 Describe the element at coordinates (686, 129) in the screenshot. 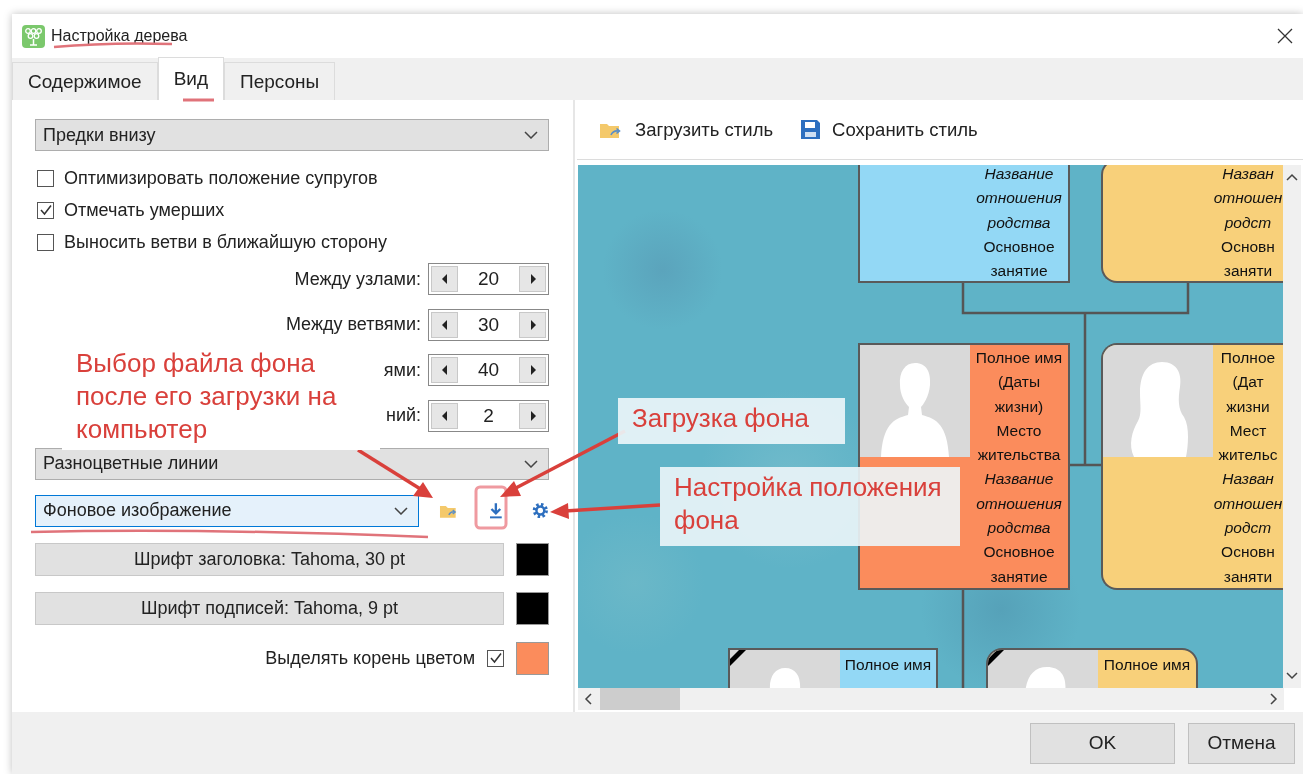

I see `load-style-button: Загрузить стиль` at that location.